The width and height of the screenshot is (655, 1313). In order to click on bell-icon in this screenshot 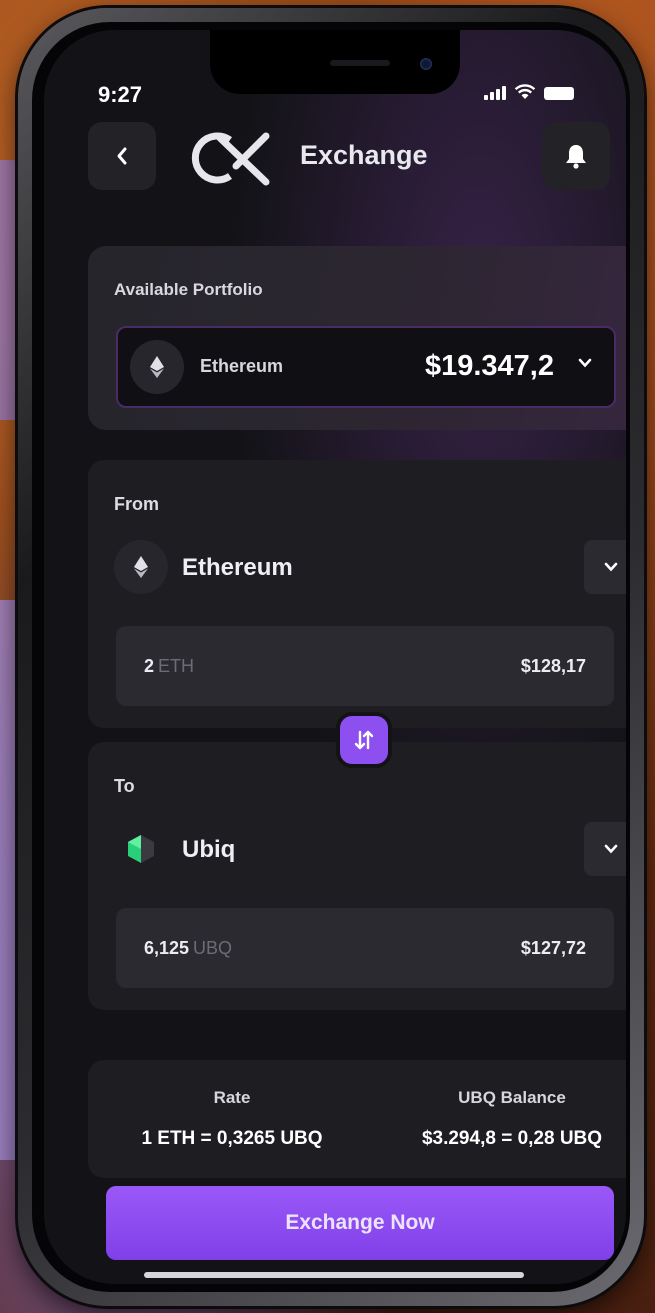, I will do `click(576, 157)`.